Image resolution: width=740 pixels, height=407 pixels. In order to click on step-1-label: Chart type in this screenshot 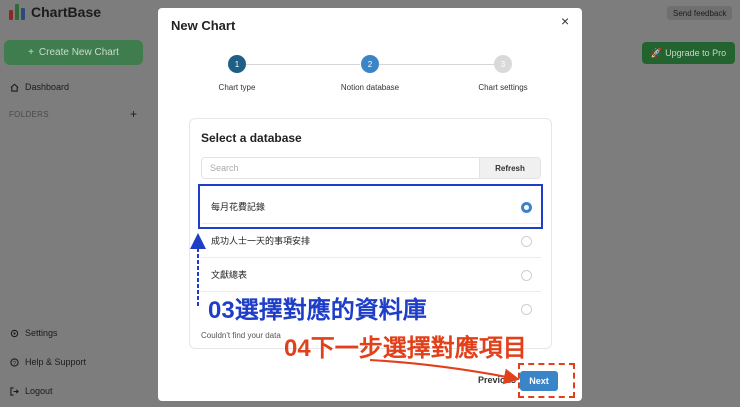, I will do `click(237, 87)`.